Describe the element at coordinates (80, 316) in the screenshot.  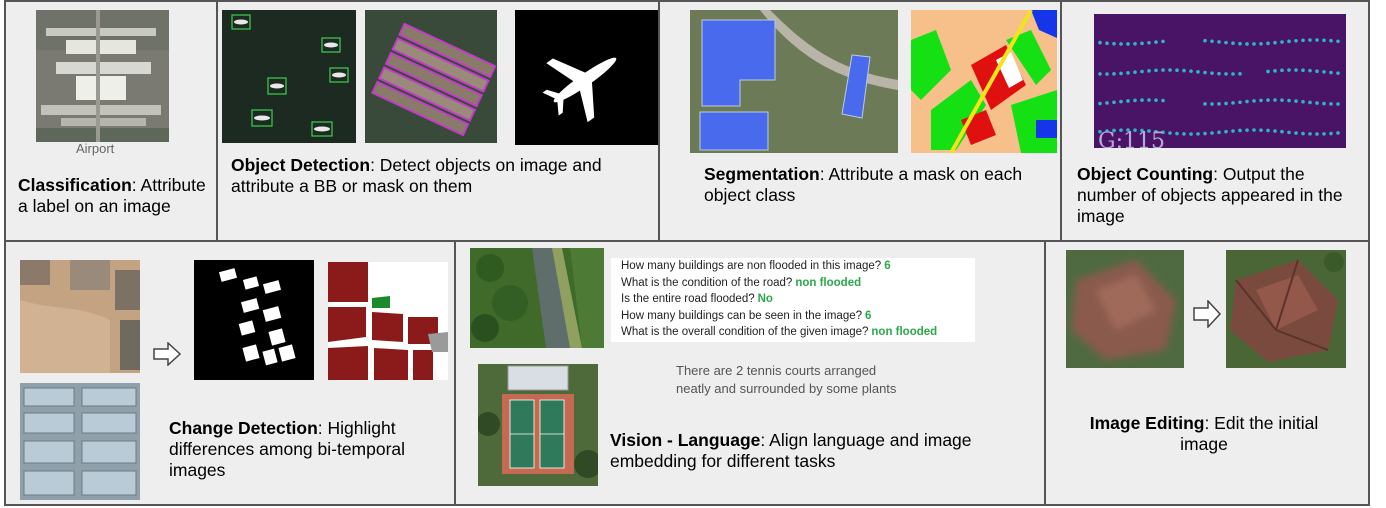
I see `before-image` at that location.